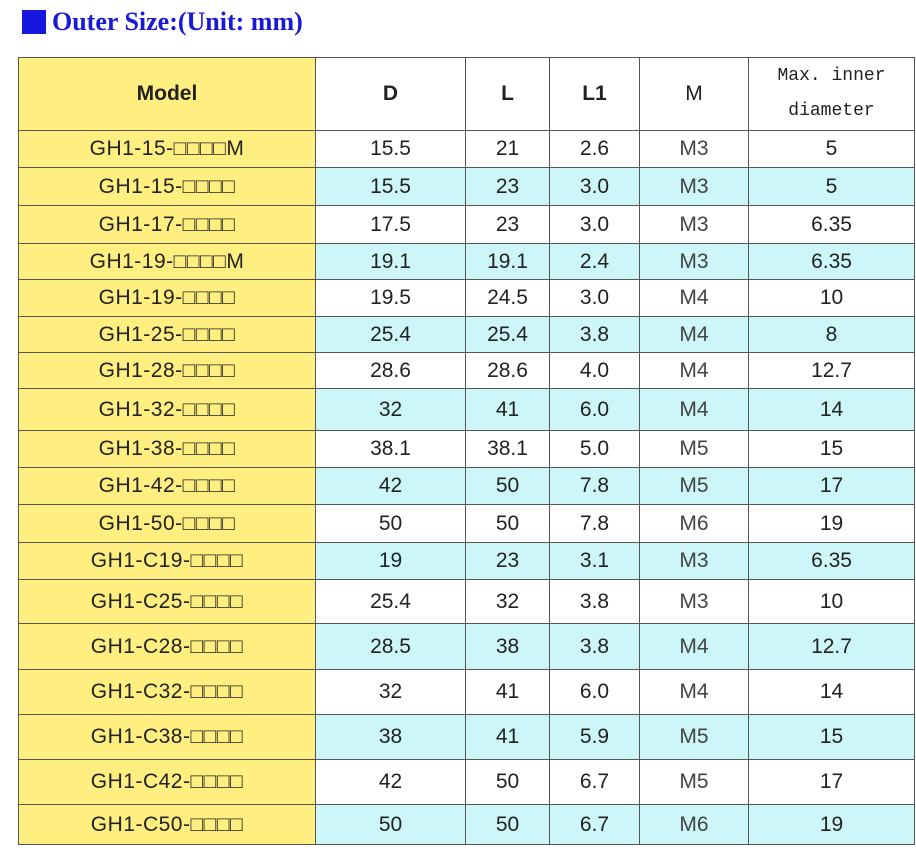  Describe the element at coordinates (694, 94) in the screenshot. I see `column-header-m: M` at that location.